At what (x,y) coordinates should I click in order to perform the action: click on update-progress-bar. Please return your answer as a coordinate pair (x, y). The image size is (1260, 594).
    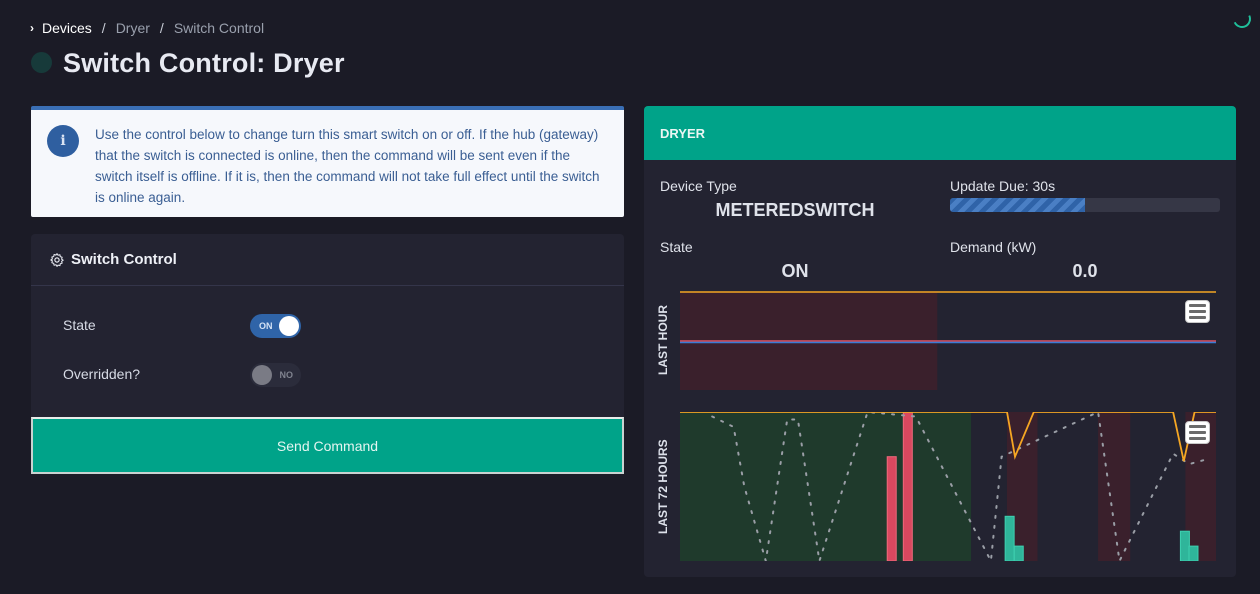
    Looking at the image, I should click on (1085, 205).